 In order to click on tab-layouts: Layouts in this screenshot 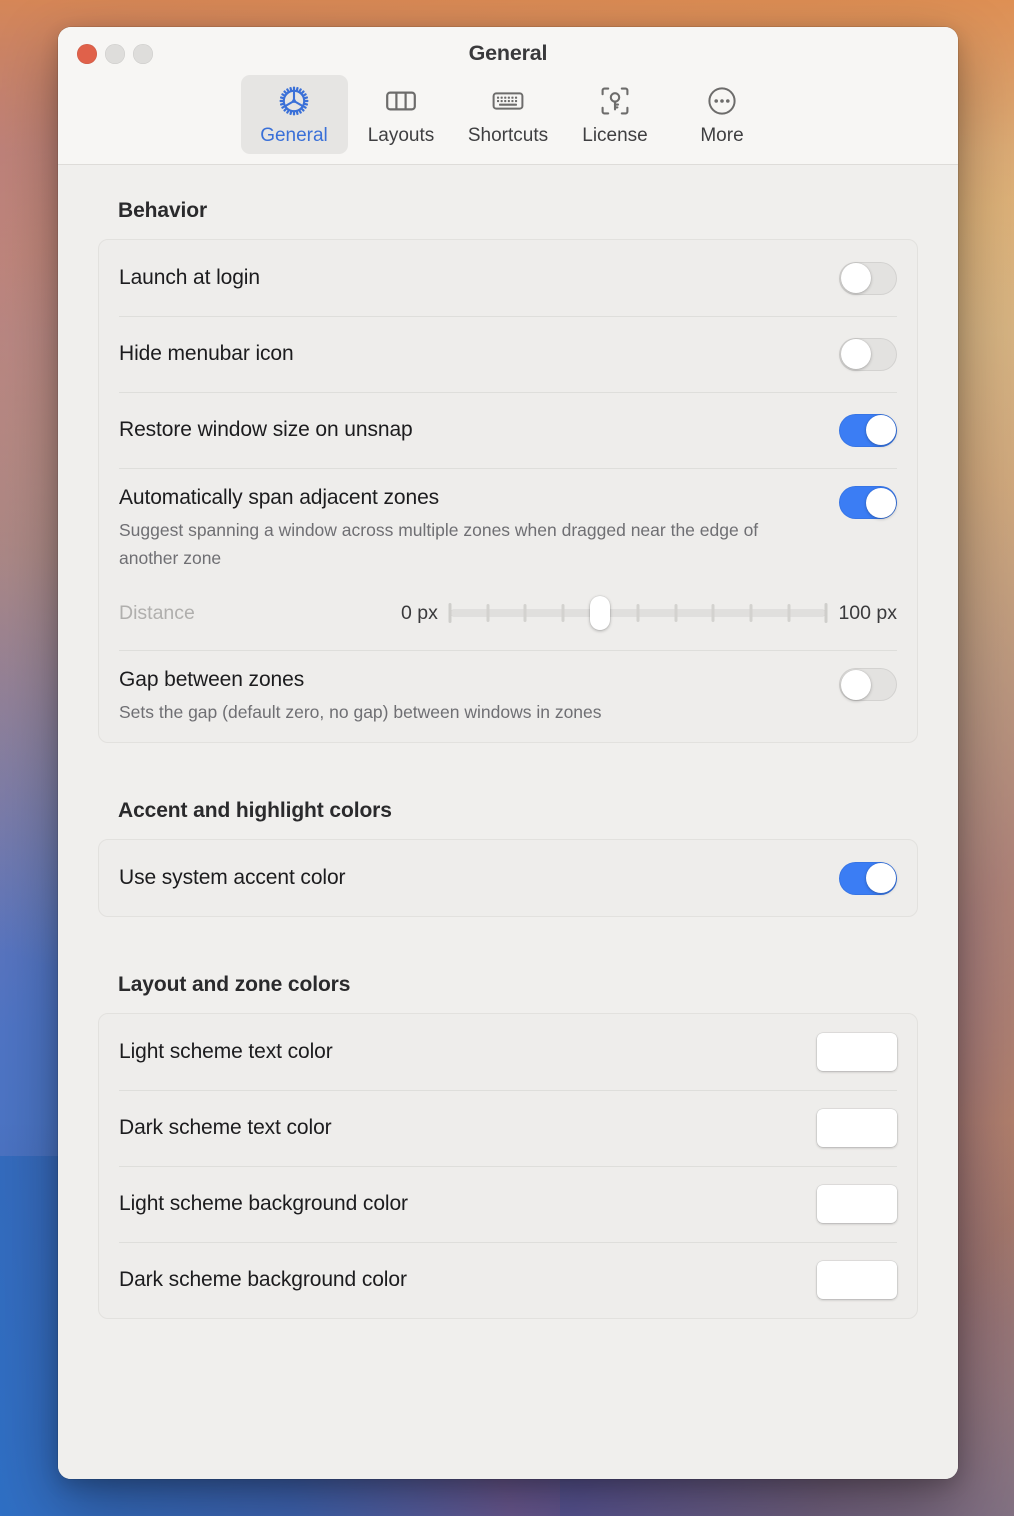, I will do `click(401, 114)`.